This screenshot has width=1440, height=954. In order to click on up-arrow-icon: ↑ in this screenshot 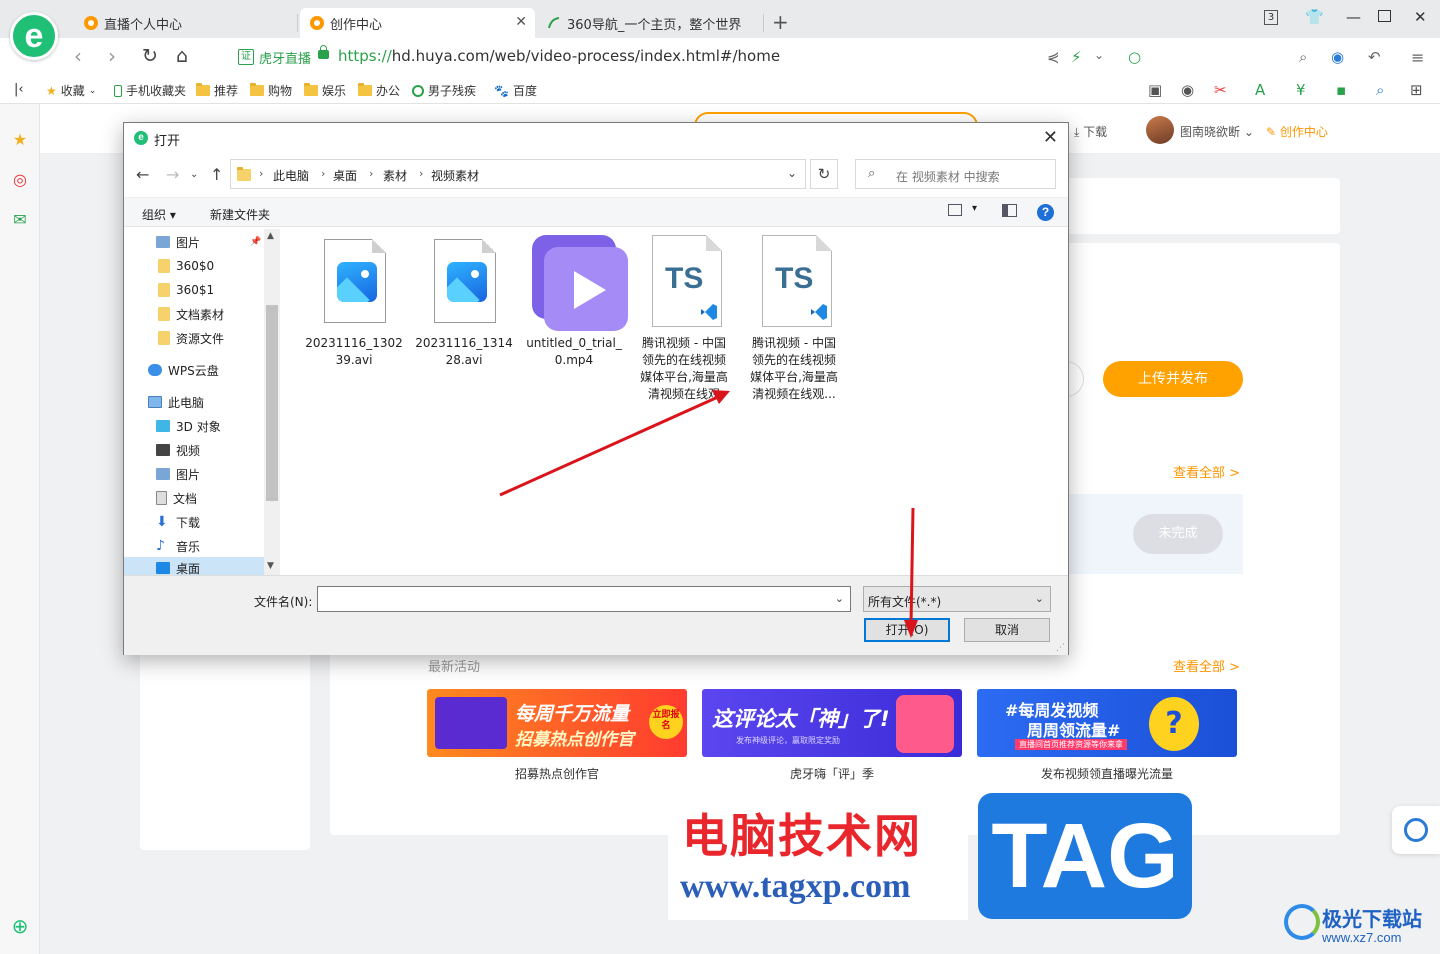, I will do `click(216, 174)`.